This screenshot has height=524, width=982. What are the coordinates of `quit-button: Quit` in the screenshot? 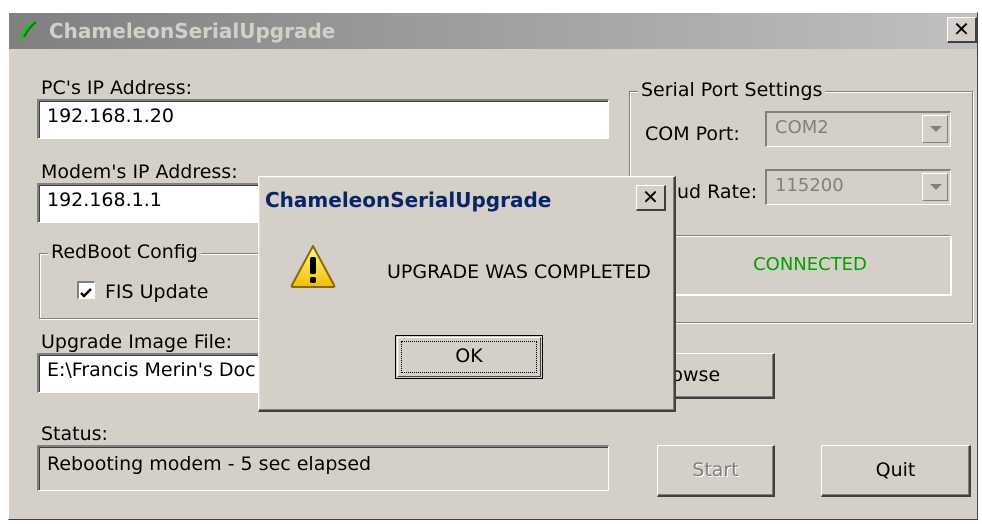 It's located at (896, 471).